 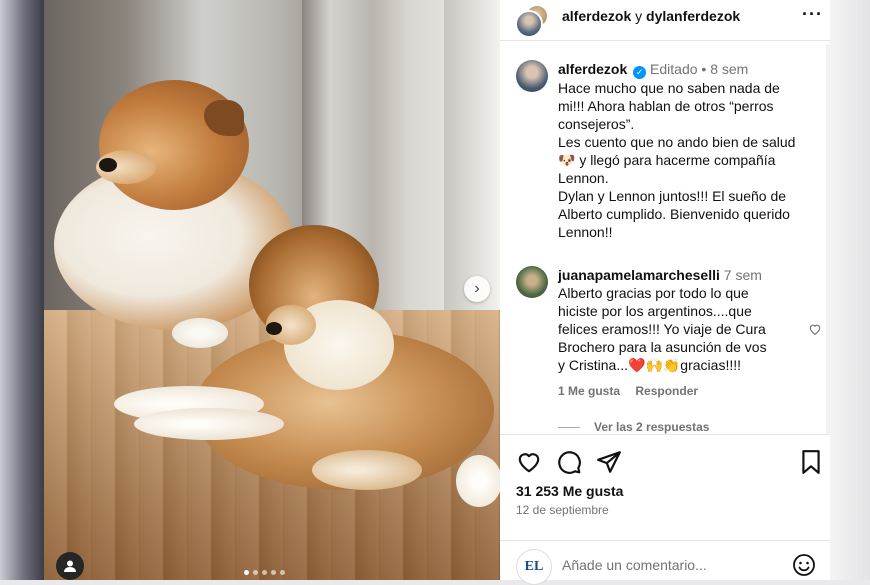 What do you see at coordinates (662, 347) in the screenshot?
I see `comment-line: Brochero para la asunción de vos` at bounding box center [662, 347].